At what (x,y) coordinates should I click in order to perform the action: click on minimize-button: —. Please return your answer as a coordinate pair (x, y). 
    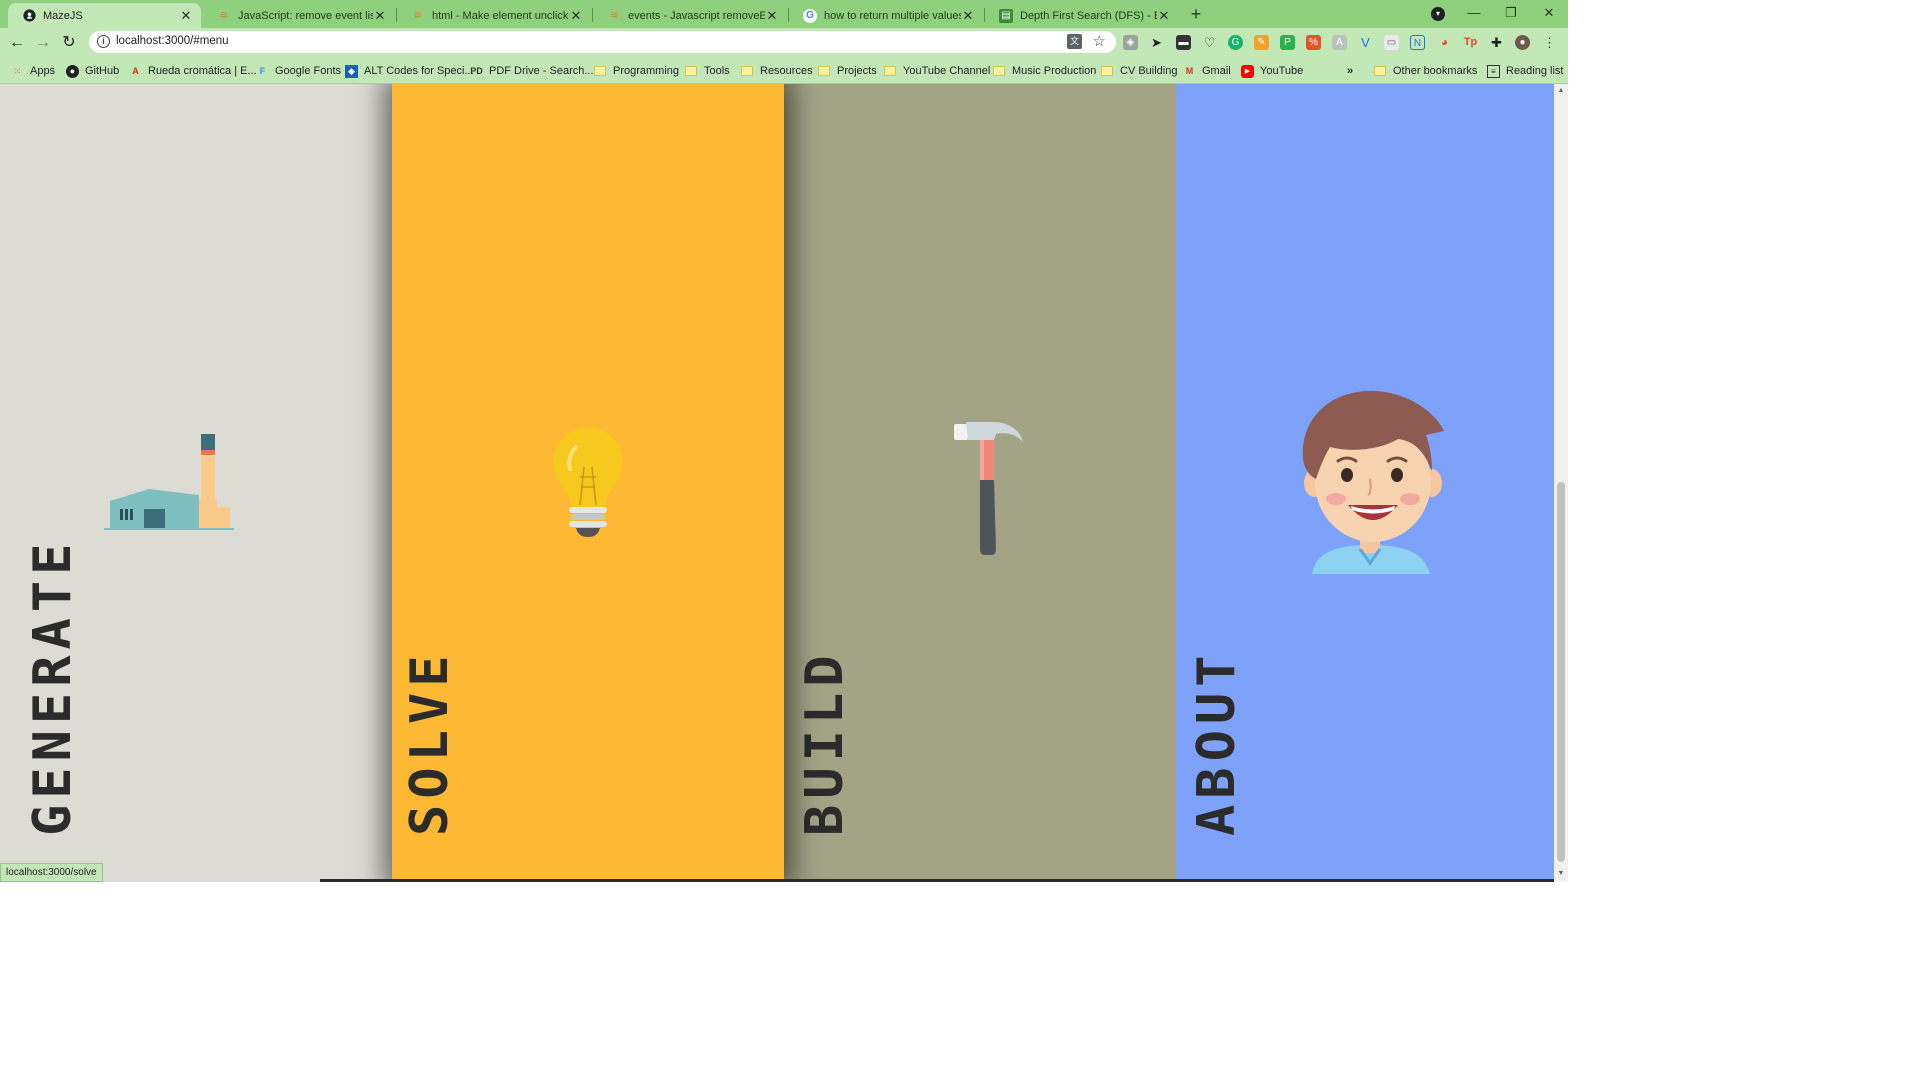
    Looking at the image, I should click on (1474, 14).